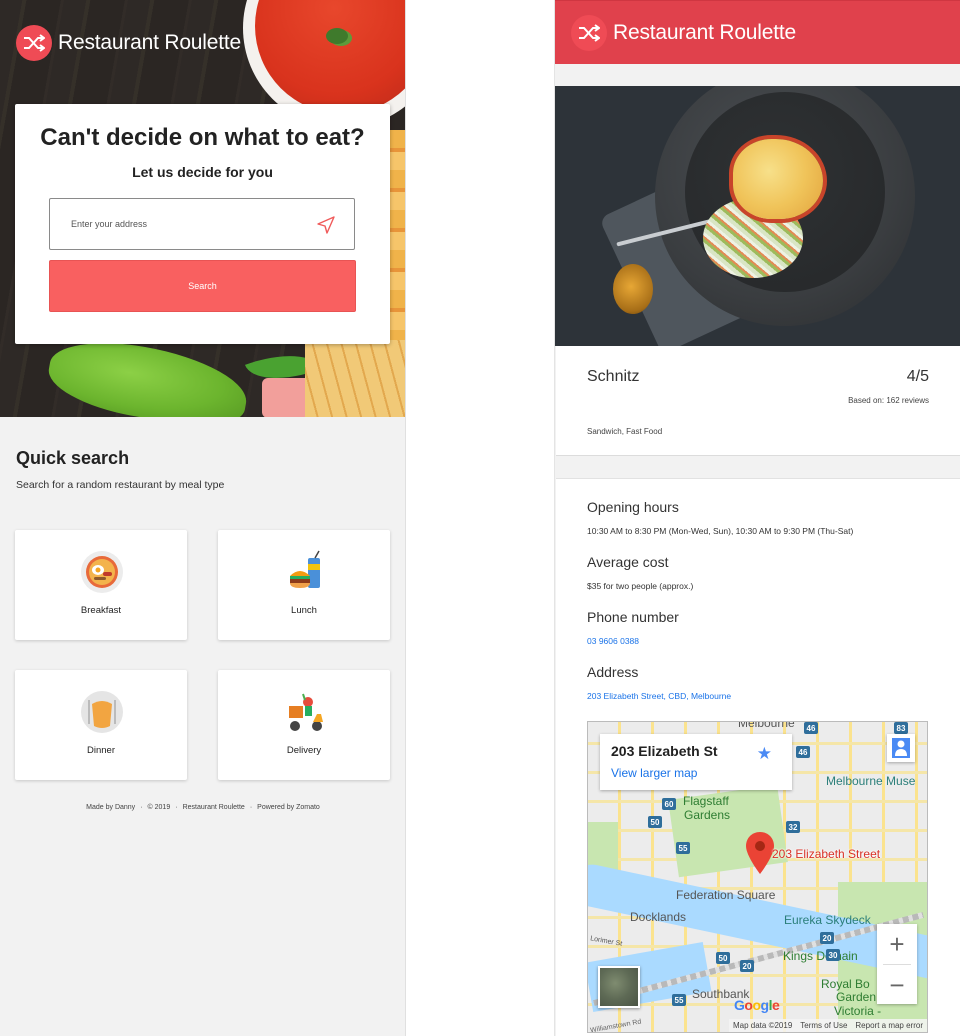 This screenshot has height=1036, width=960. Describe the element at coordinates (613, 376) in the screenshot. I see `restaurant-name: Schnitz` at that location.